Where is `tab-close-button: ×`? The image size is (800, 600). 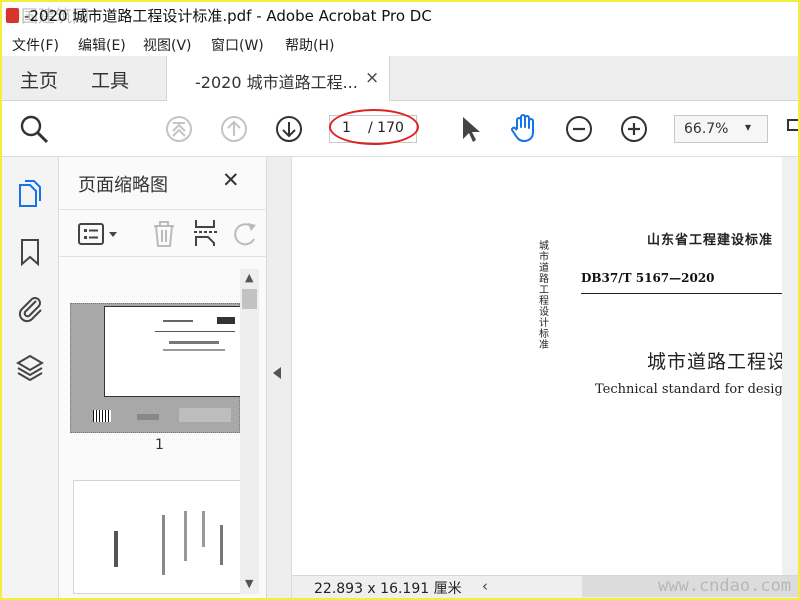 tab-close-button: × is located at coordinates (372, 78).